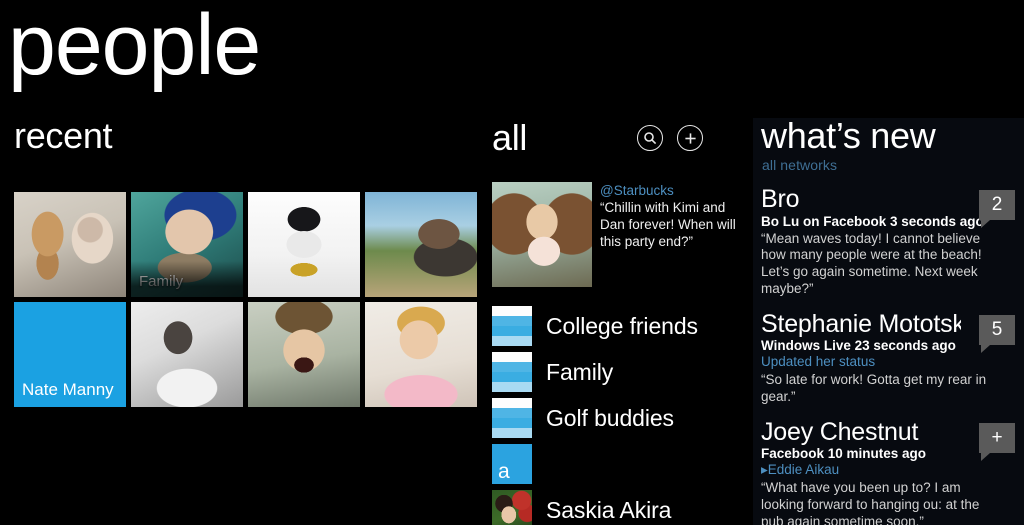 The image size is (1024, 525). I want to click on tile-label: Family, so click(161, 282).